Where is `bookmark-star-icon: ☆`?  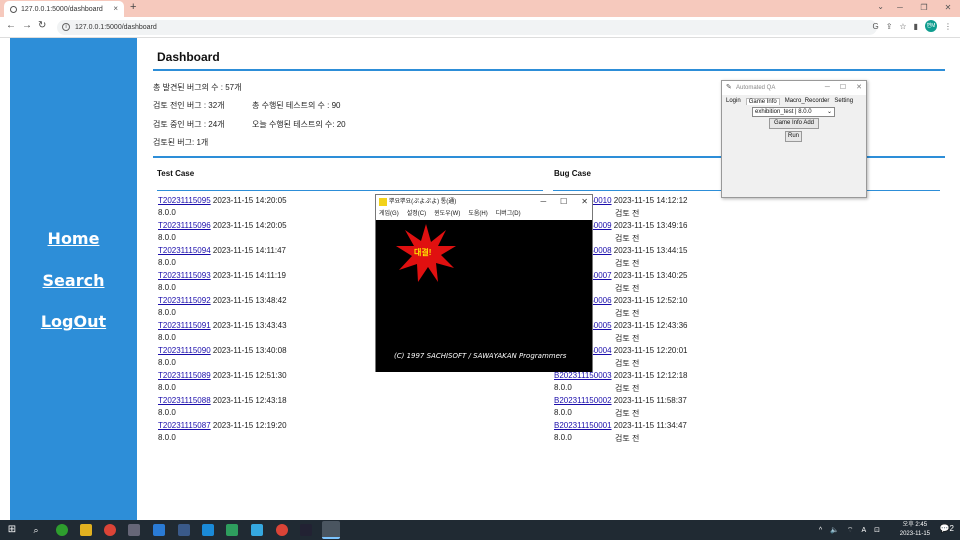 bookmark-star-icon: ☆ is located at coordinates (902, 26).